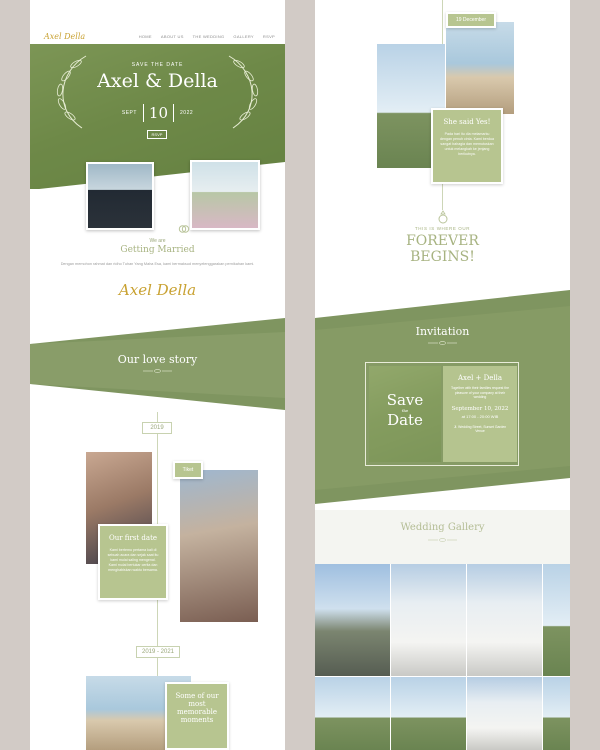 The width and height of the screenshot is (600, 750). I want to click on invitation-when: September 10, 2022, so click(480, 408).